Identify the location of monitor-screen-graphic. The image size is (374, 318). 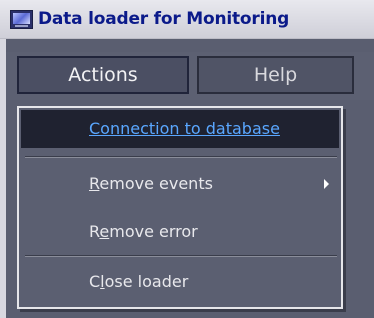
(21, 18).